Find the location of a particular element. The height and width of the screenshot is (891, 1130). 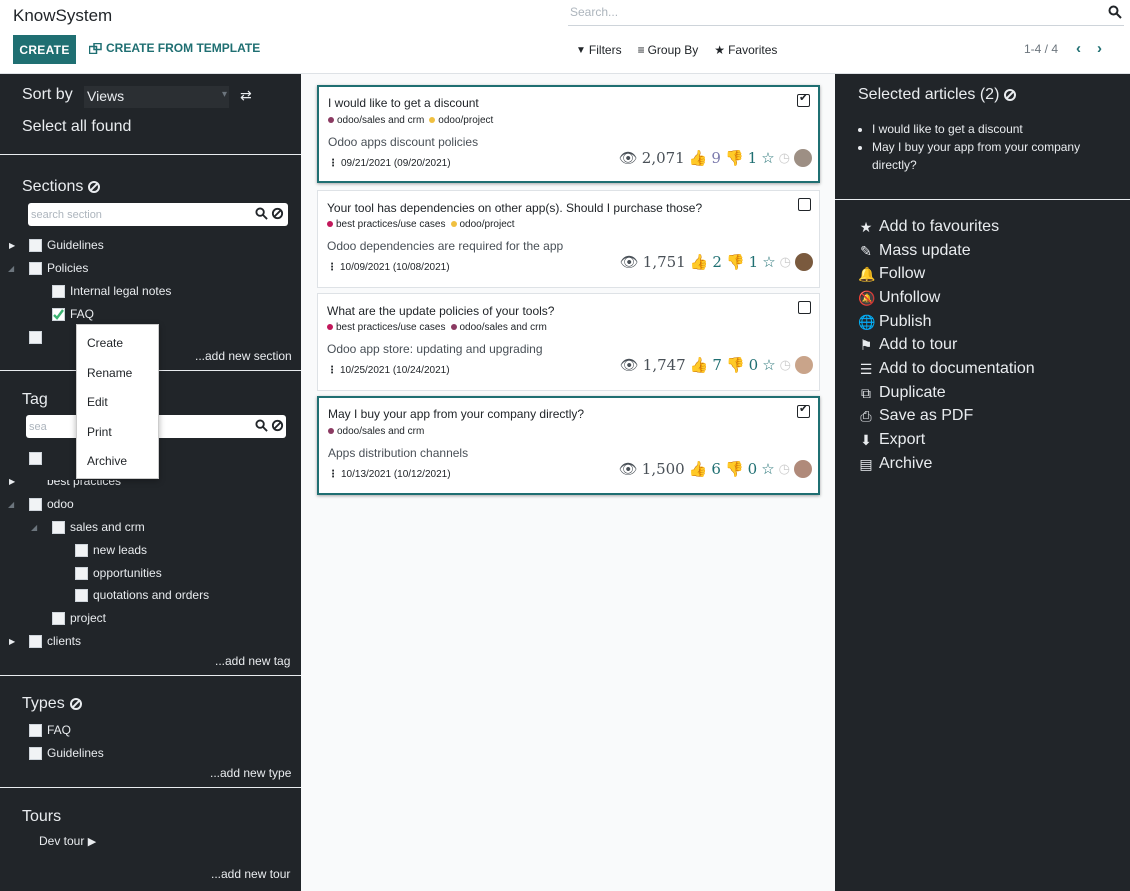

section-item: Policies is located at coordinates (67, 268).